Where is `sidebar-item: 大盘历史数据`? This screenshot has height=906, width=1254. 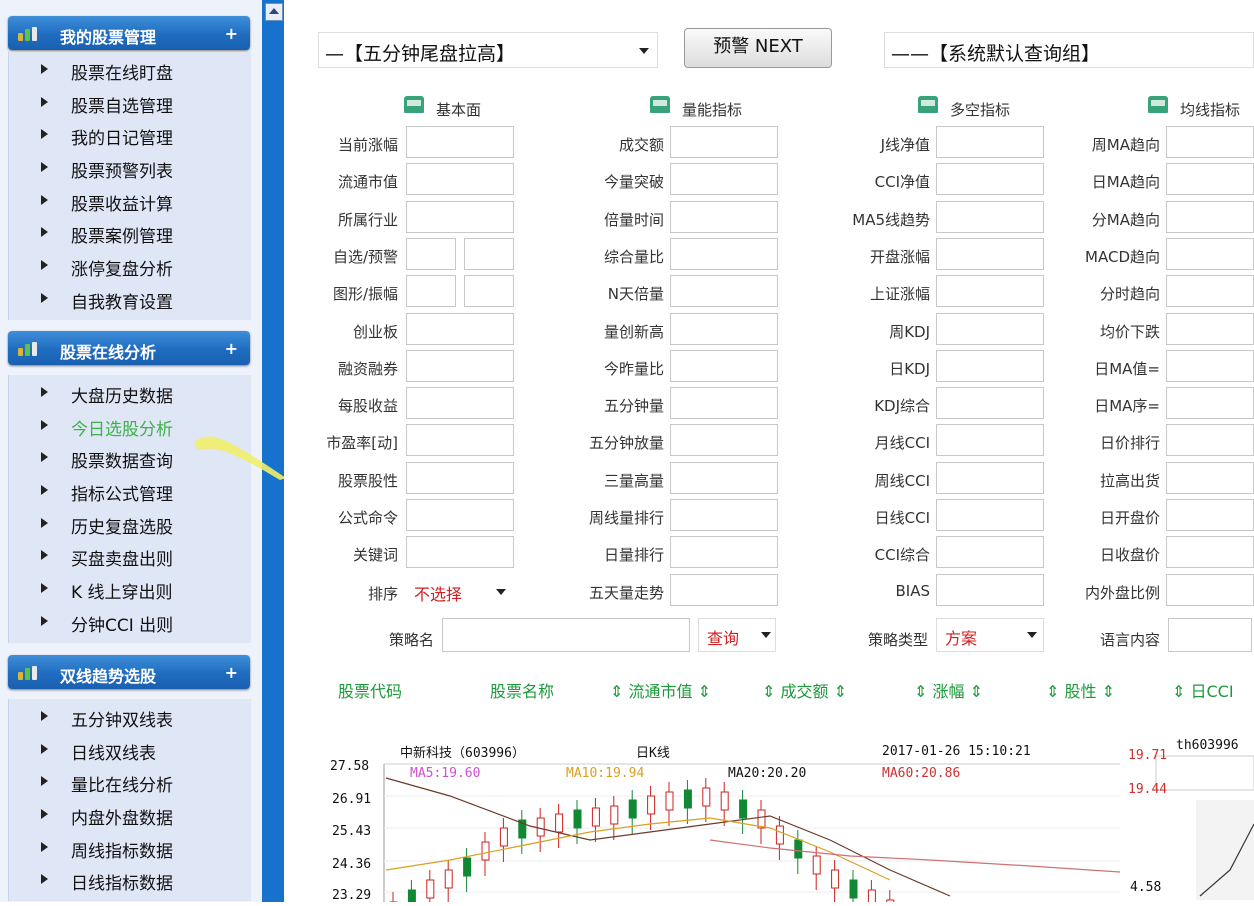 sidebar-item: 大盘历史数据 is located at coordinates (130, 391).